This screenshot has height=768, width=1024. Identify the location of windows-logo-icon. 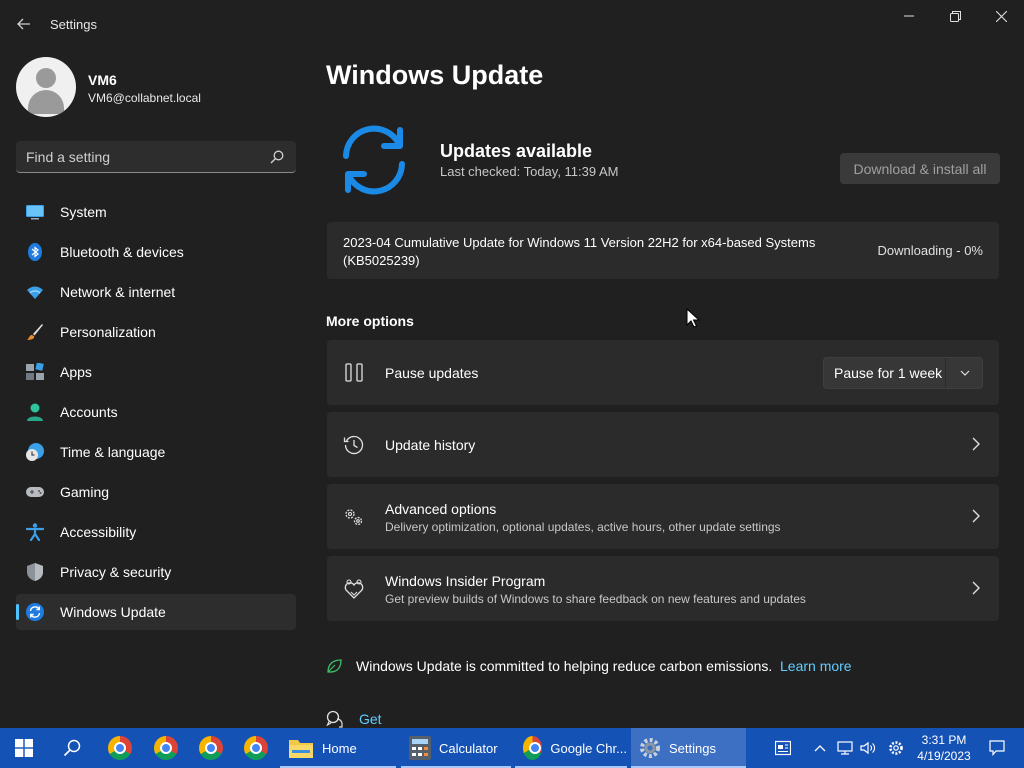
(24, 748).